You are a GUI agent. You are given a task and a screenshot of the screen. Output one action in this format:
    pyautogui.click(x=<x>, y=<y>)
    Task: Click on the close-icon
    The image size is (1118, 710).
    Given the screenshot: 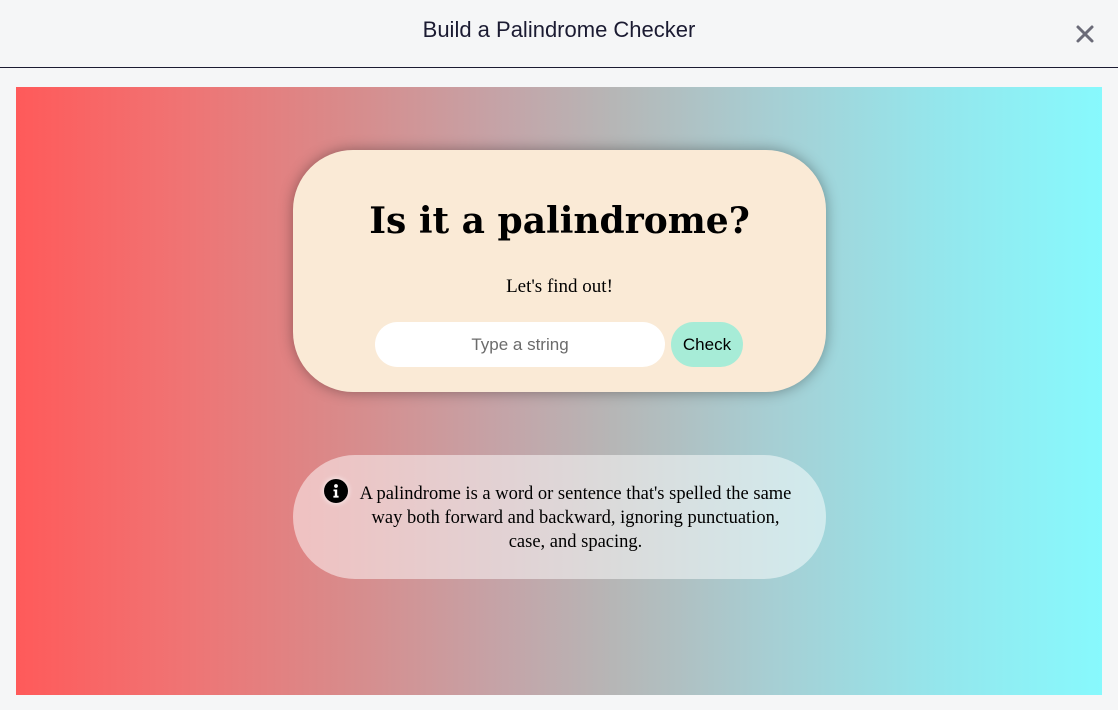 What is the action you would take?
    pyautogui.click(x=1085, y=33)
    